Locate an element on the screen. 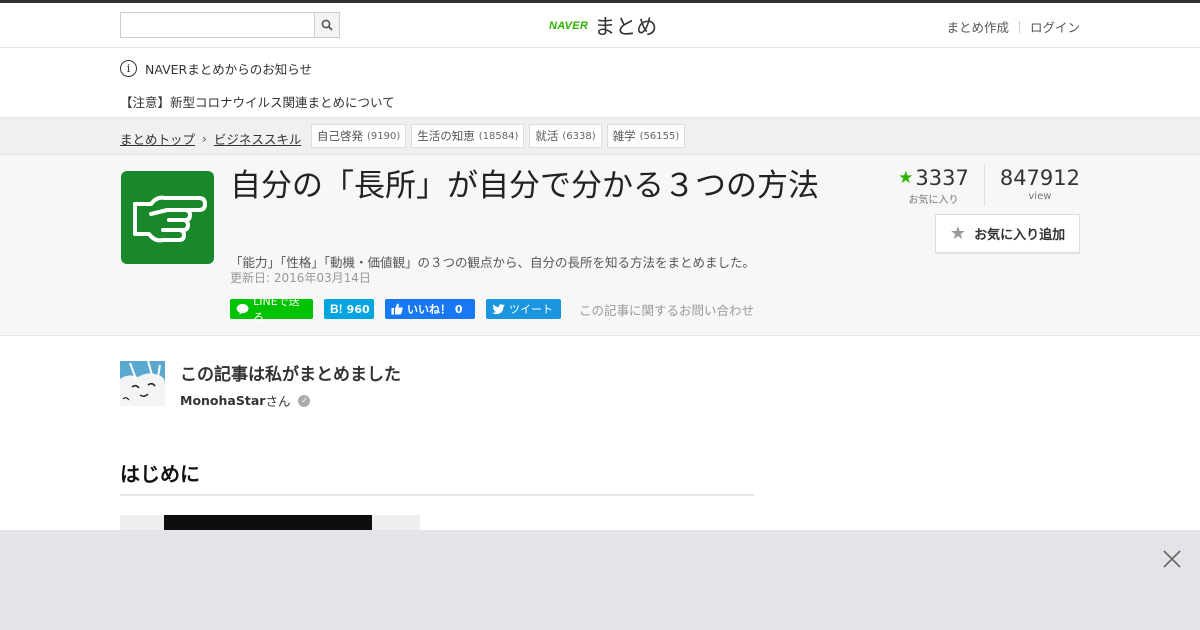 This screenshot has height=630, width=1200. tag-count: (9190) is located at coordinates (384, 136).